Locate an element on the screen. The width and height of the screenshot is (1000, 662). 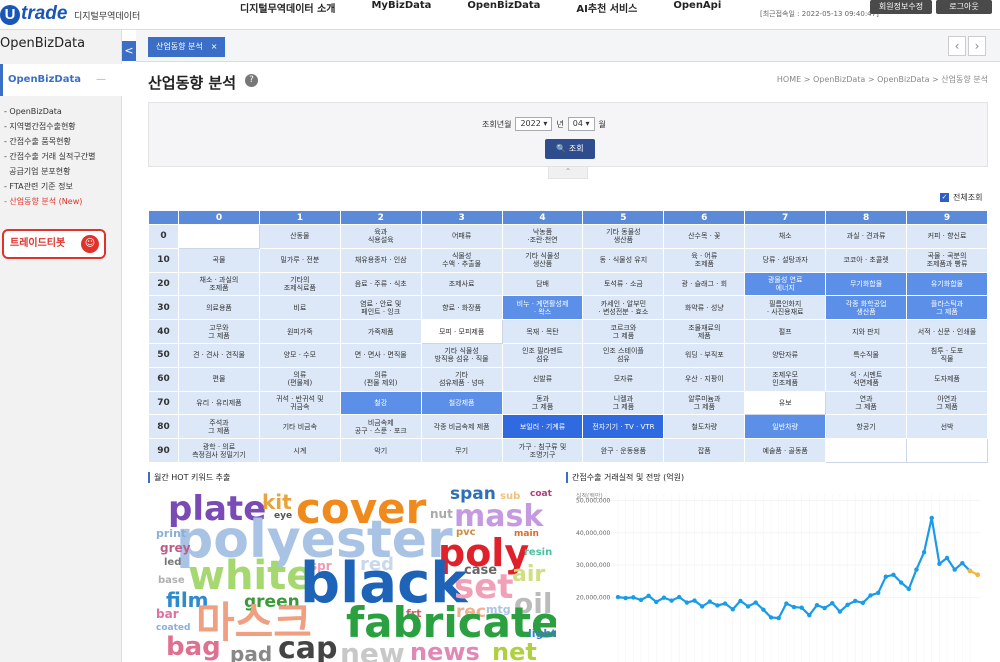
grid-cell: 향료 · 화장품 is located at coordinates (461, 308).